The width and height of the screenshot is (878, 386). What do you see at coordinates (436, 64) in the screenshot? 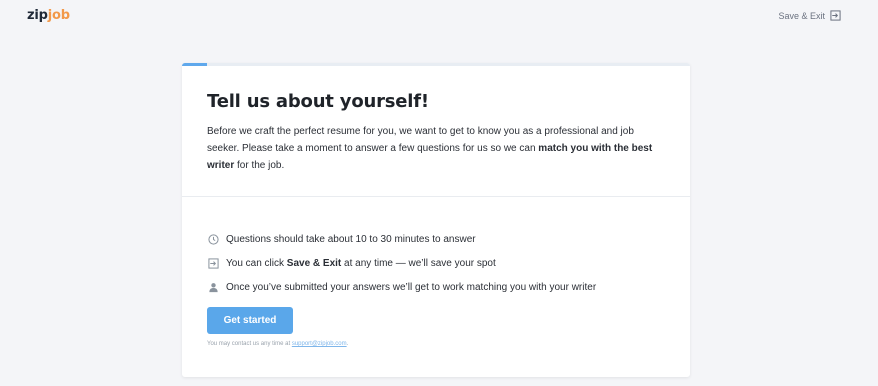
I see `progress-bar` at bounding box center [436, 64].